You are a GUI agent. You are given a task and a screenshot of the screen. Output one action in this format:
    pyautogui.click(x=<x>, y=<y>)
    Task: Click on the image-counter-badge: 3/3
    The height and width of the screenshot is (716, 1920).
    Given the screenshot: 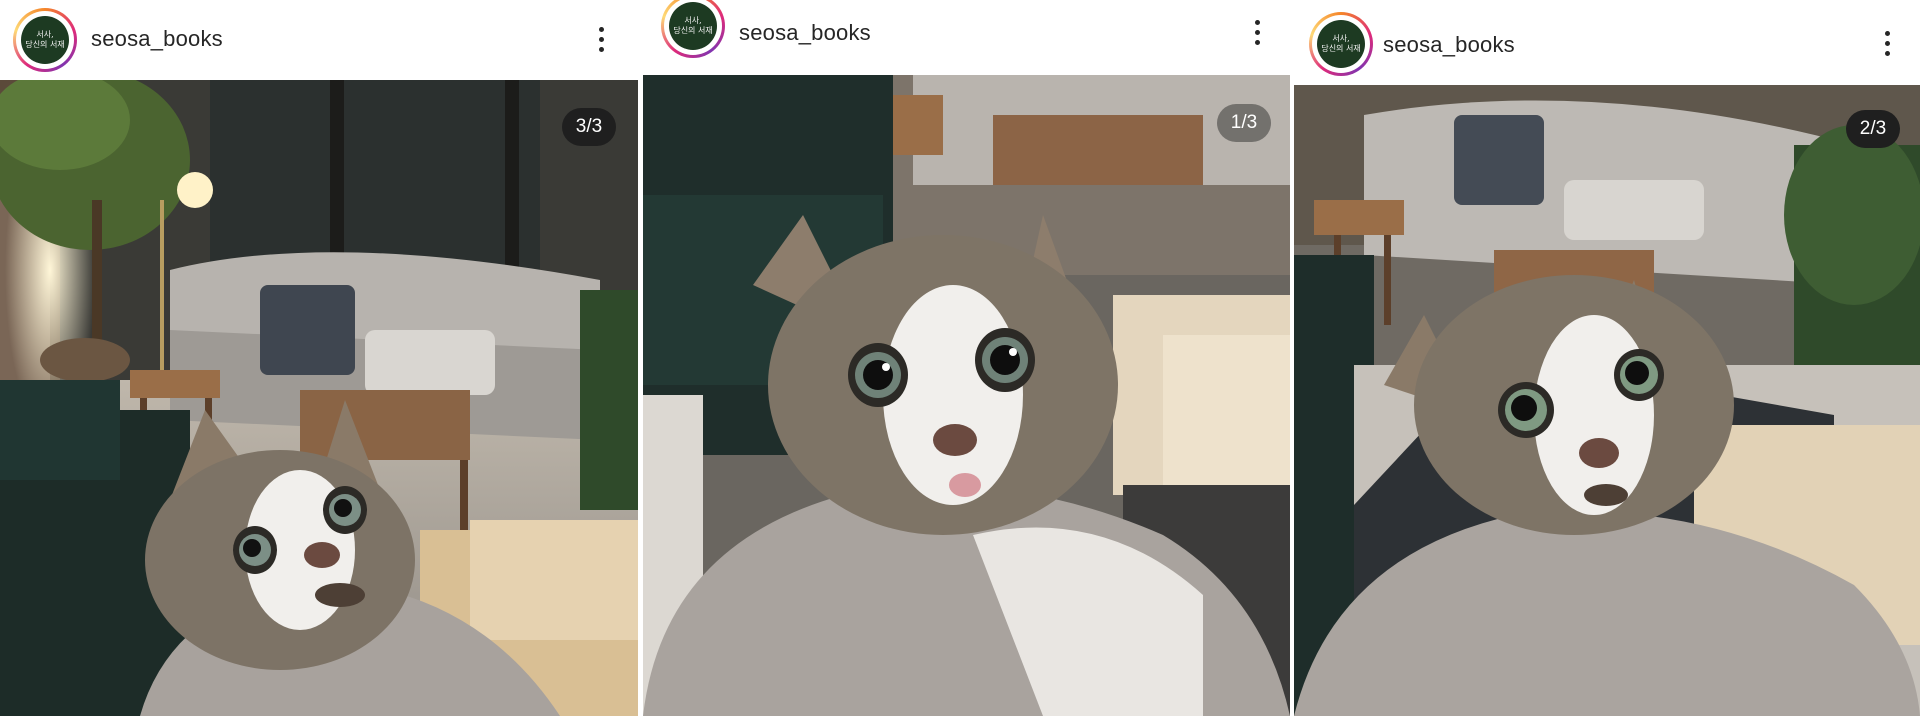 What is the action you would take?
    pyautogui.click(x=589, y=127)
    